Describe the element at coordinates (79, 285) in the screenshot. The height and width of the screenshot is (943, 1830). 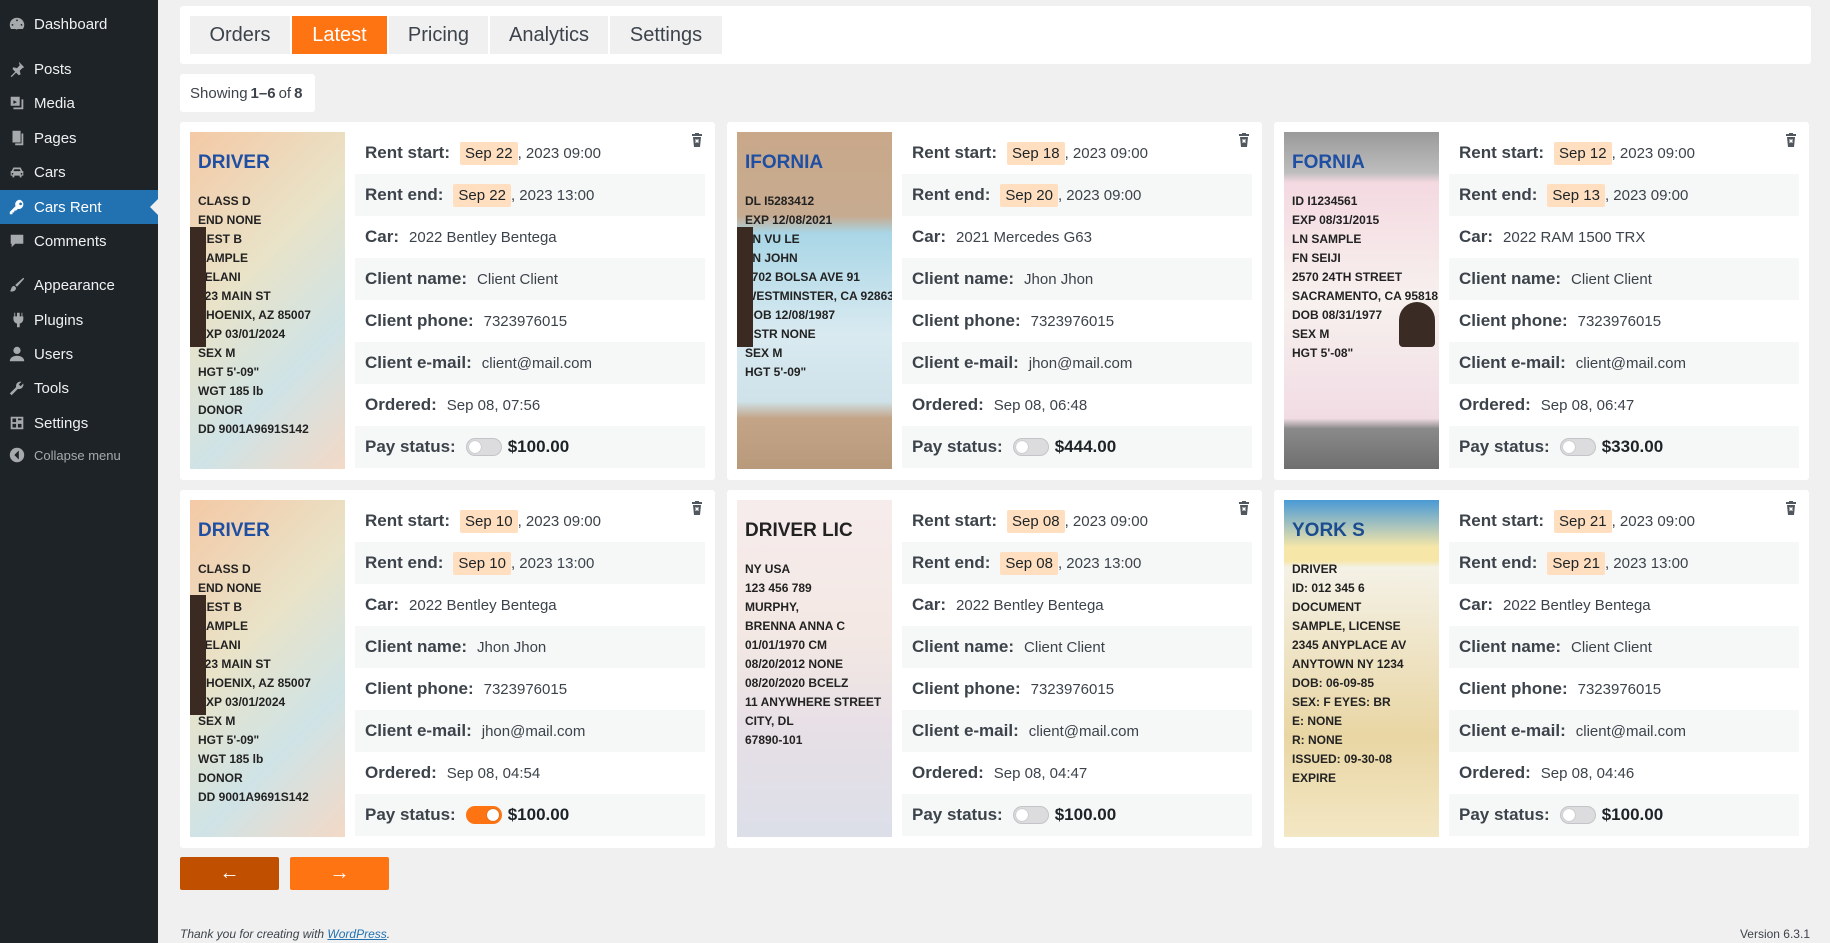
I see `menu-item-appearance: Appearance` at that location.